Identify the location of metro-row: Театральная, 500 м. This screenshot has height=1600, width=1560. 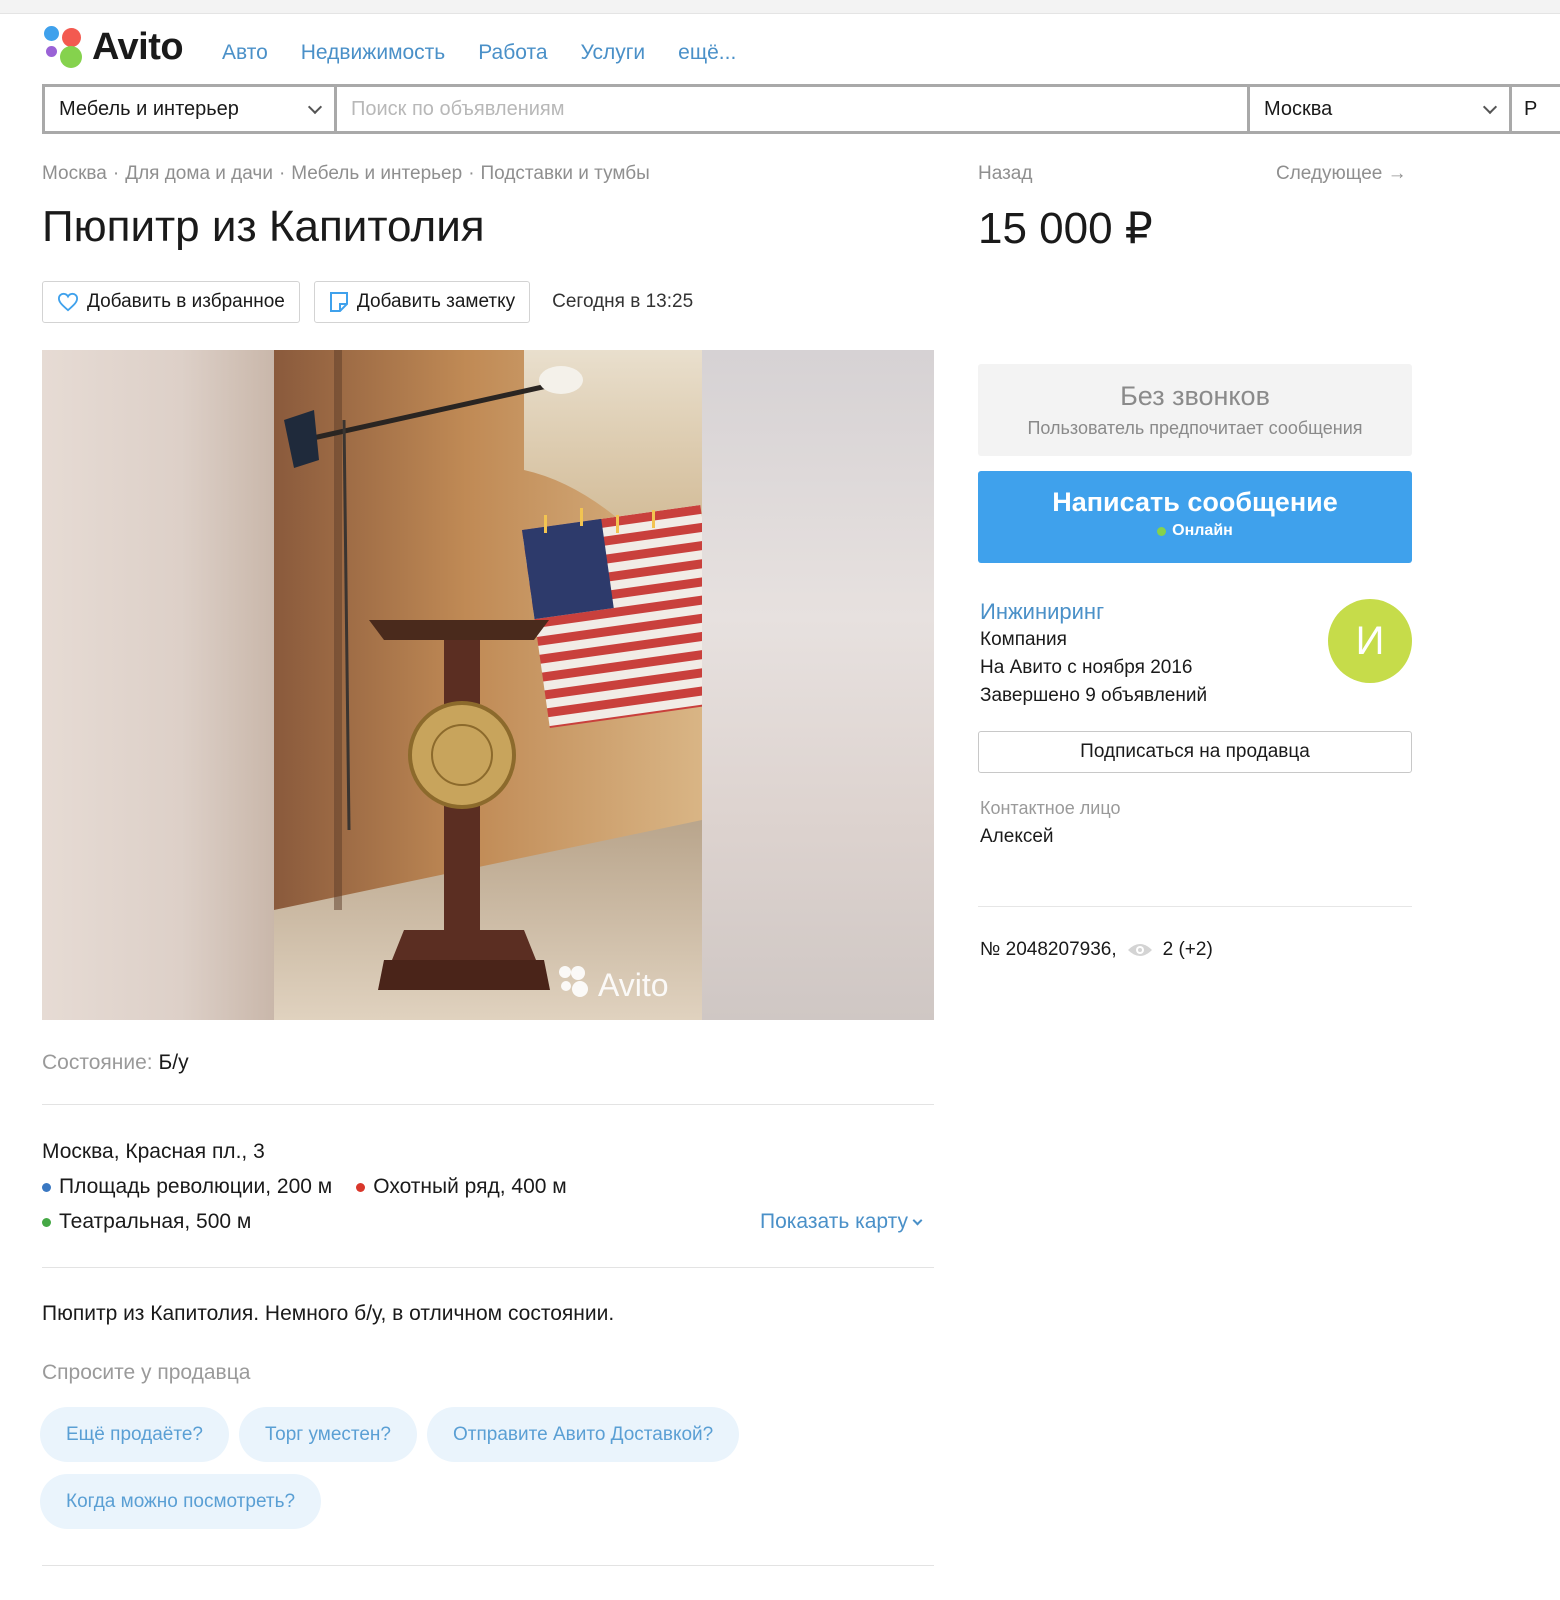
(146, 1222).